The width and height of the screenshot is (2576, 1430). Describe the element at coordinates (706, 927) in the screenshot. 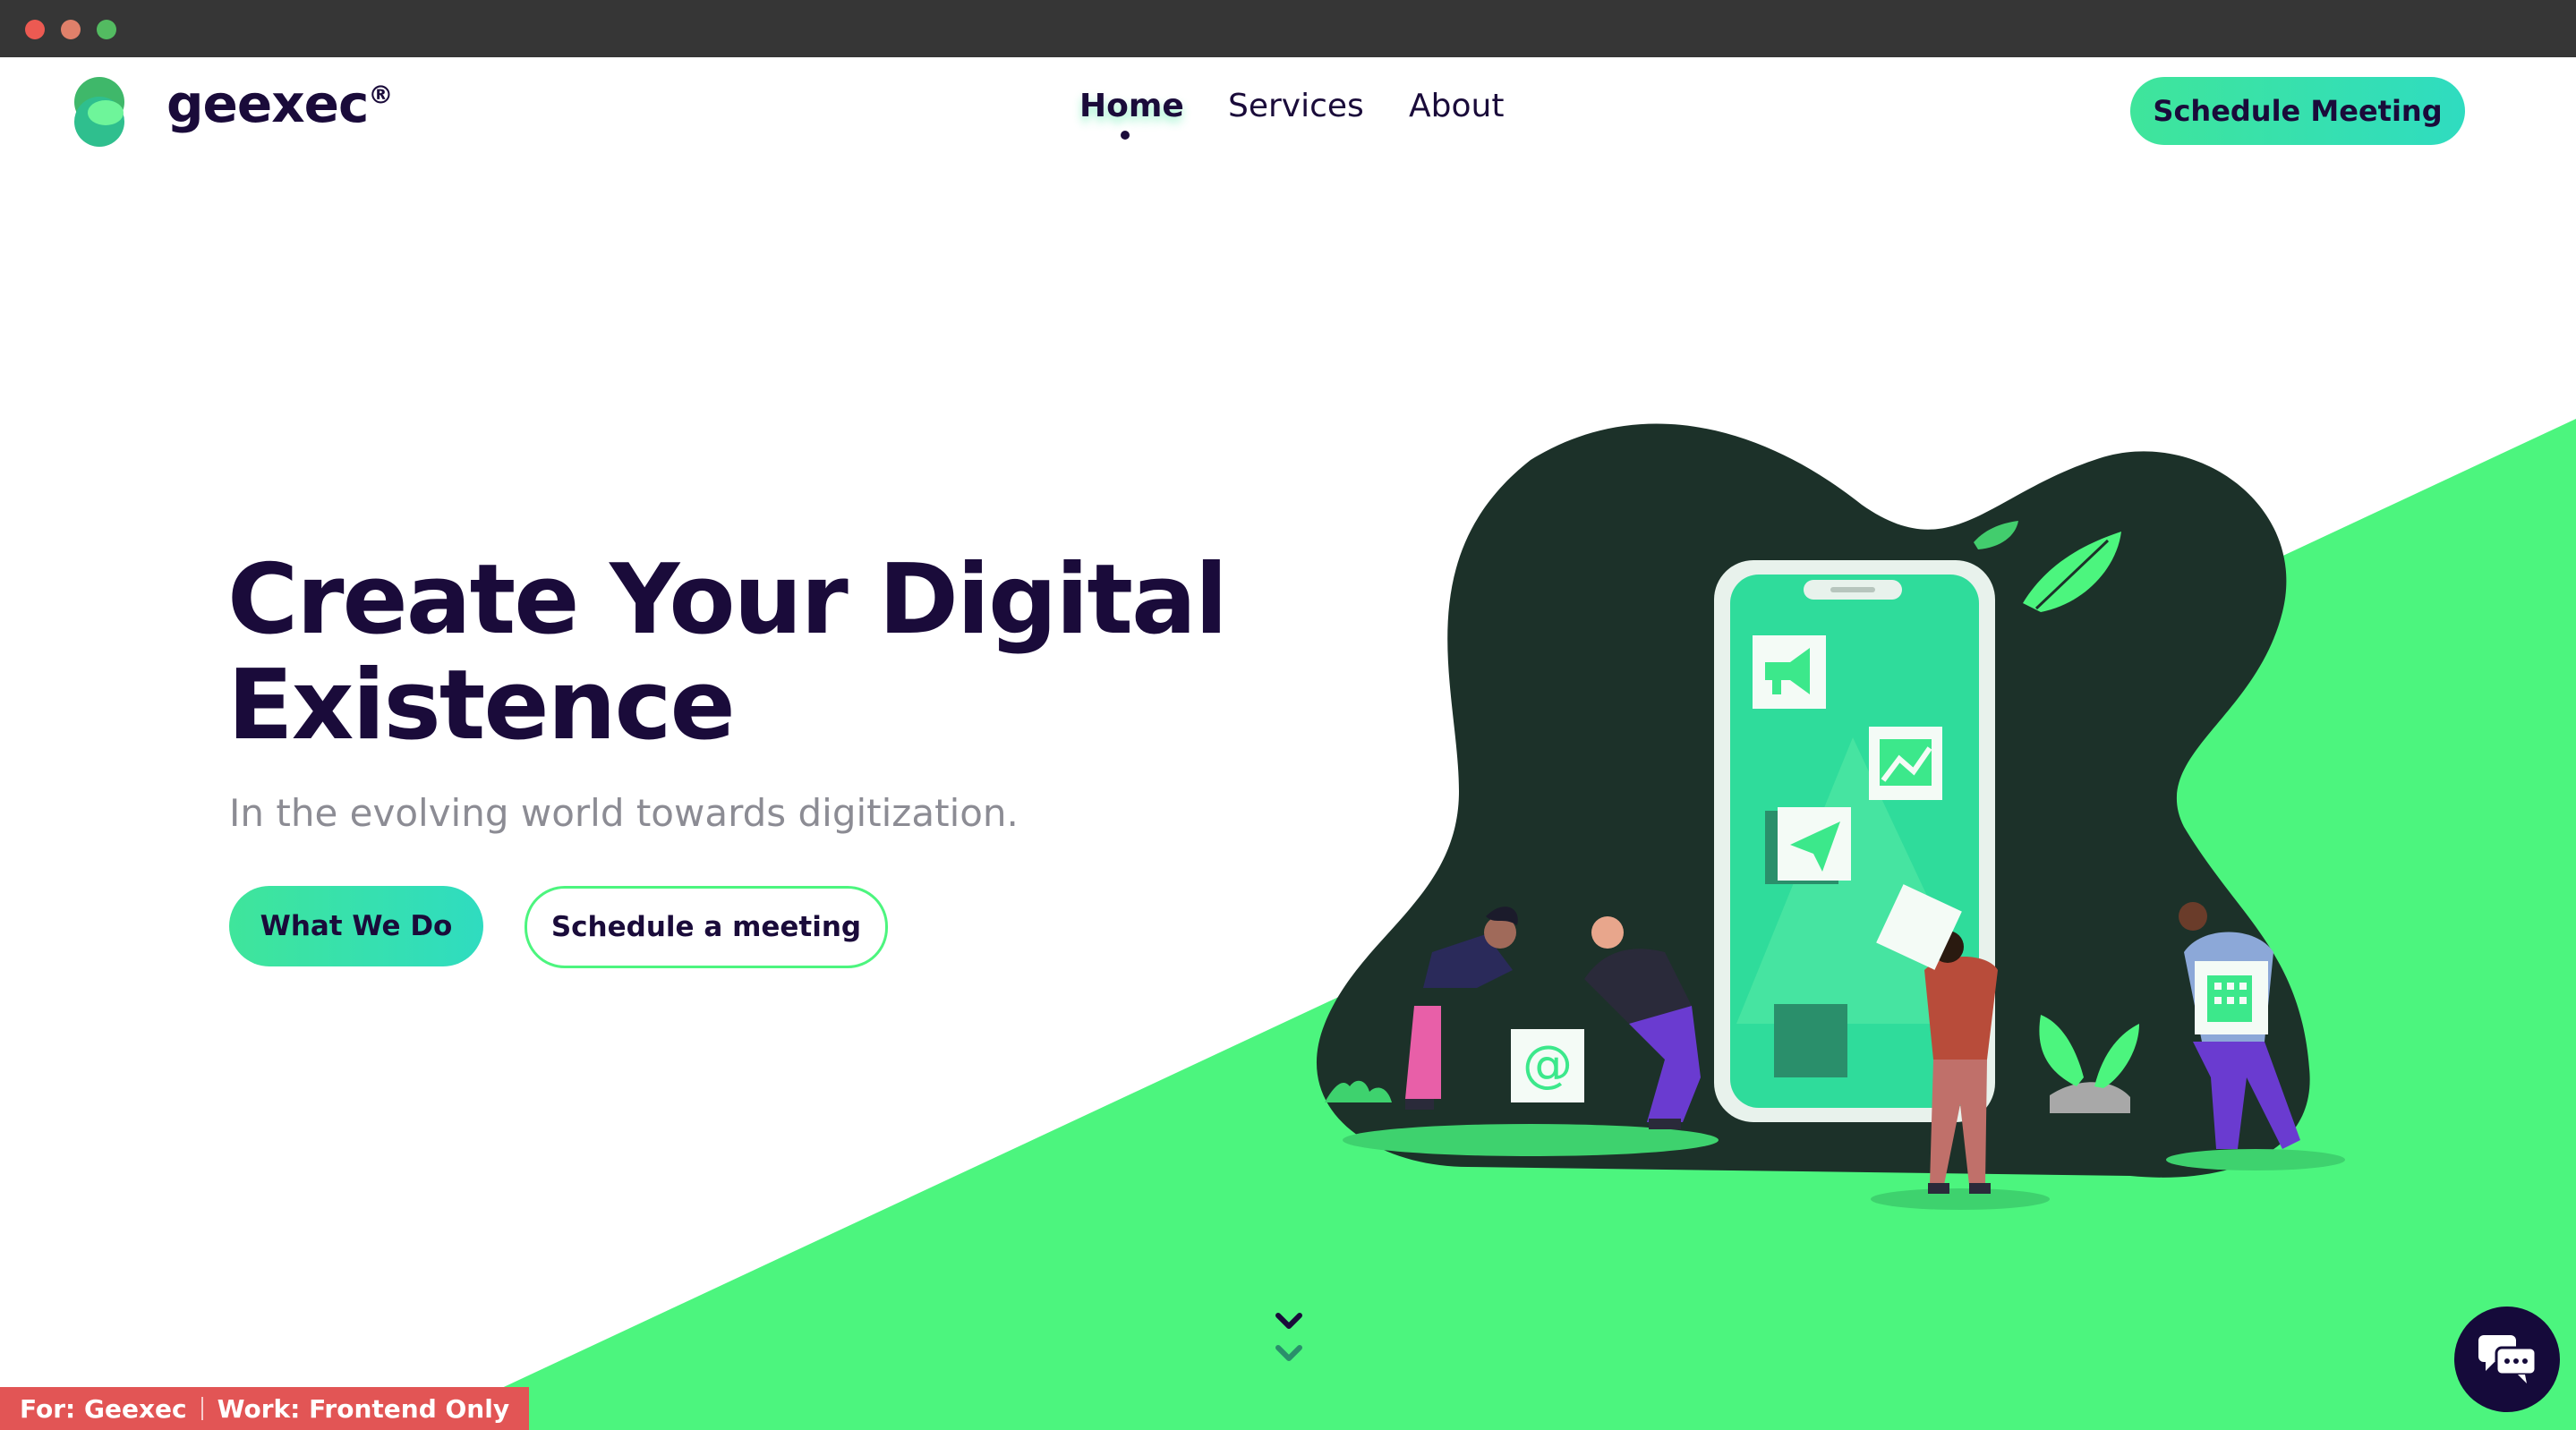

I see `schedule-a-meeting-button: Schedule a meeting` at that location.